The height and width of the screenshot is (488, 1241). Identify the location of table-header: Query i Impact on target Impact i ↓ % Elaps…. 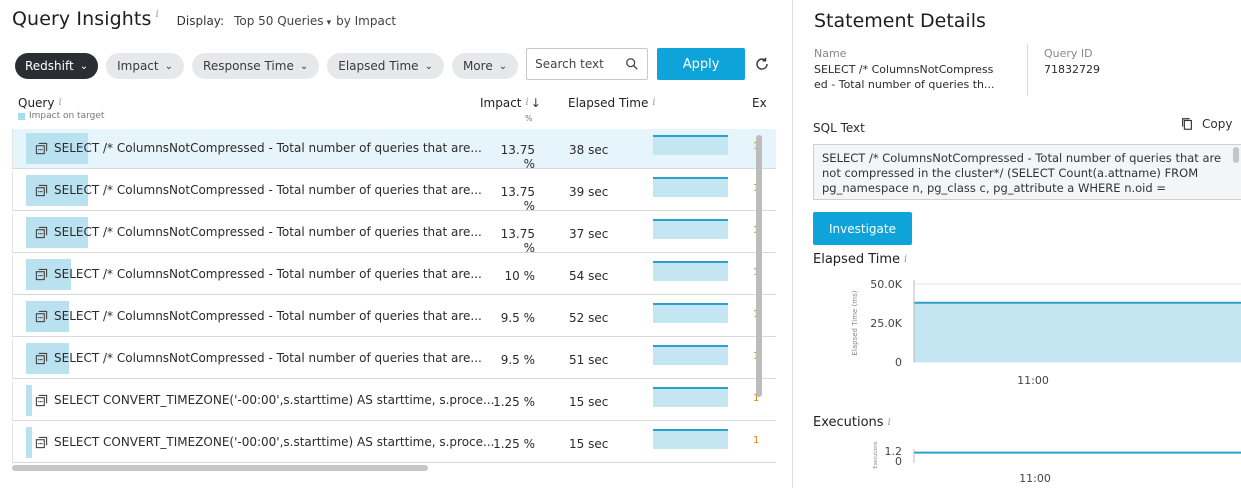
(394, 111).